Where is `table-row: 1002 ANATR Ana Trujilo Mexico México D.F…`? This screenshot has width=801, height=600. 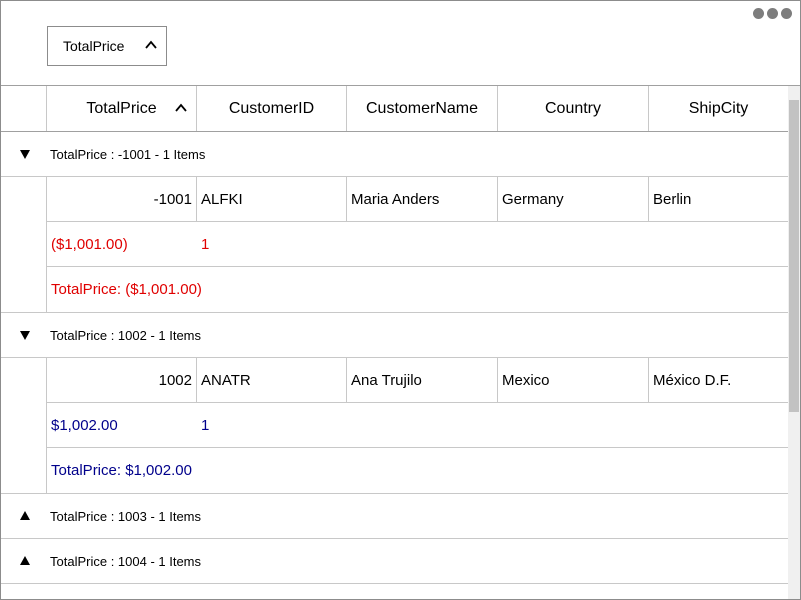 table-row: 1002 ANATR Ana Trujilo Mexico México D.F… is located at coordinates (417, 380).